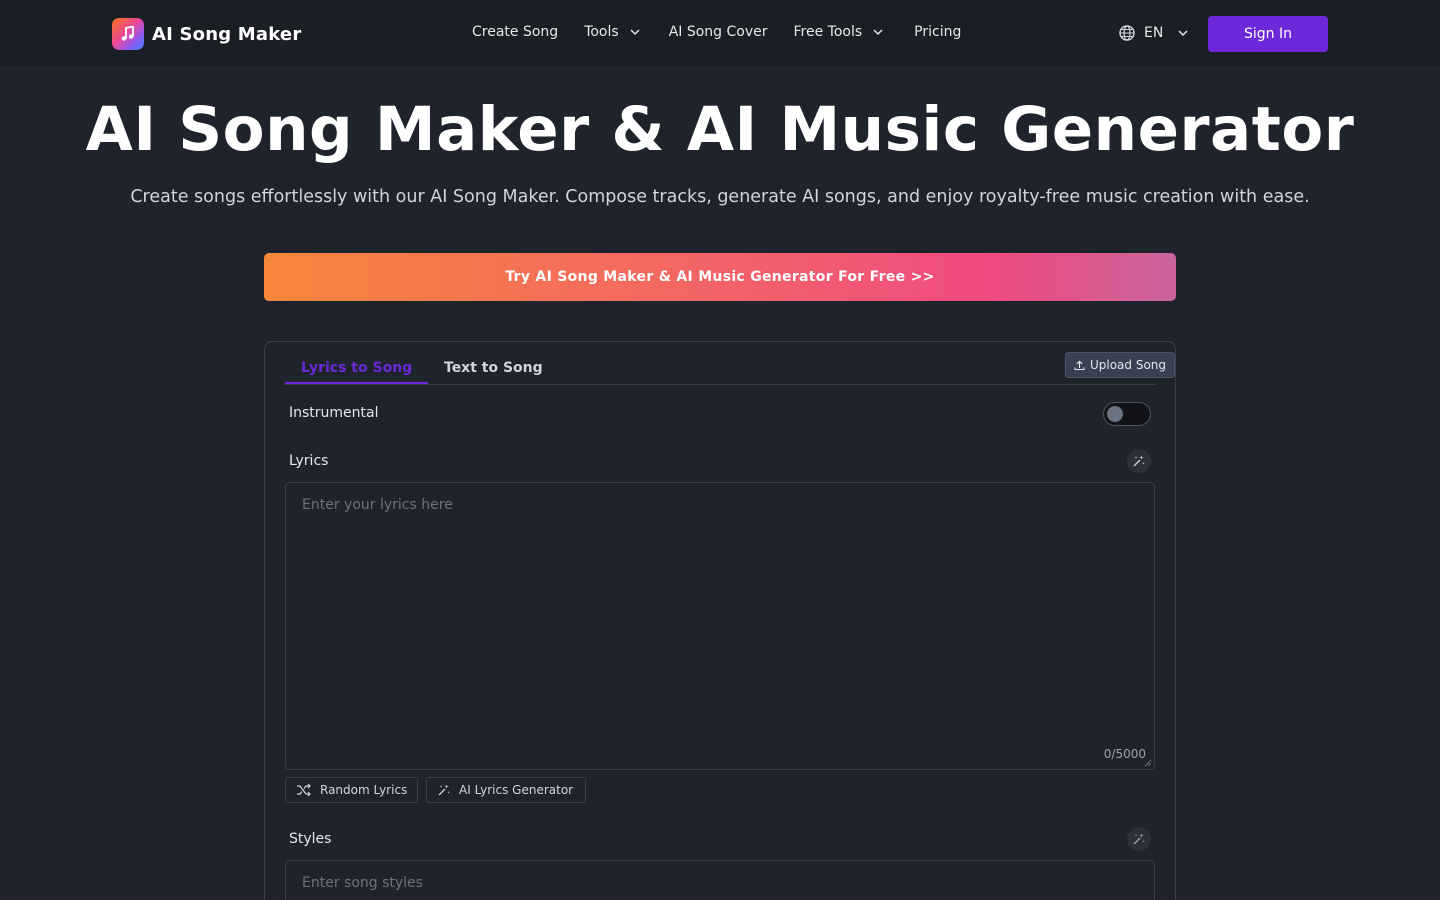 This screenshot has width=1440, height=900. I want to click on nav-tools-dropdown: Tools, so click(612, 32).